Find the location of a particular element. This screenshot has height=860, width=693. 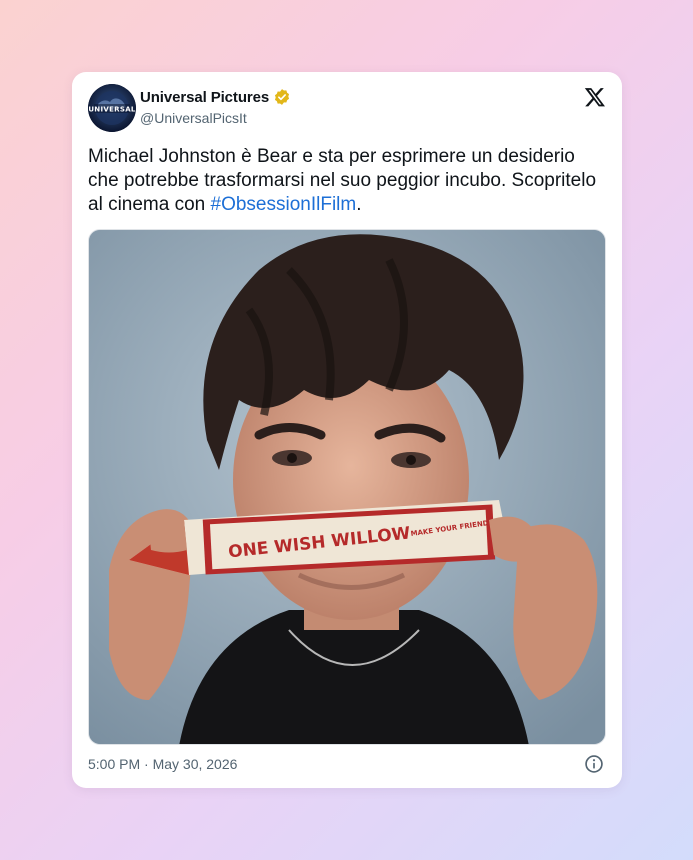

tweet-text-end: . is located at coordinates (359, 204).